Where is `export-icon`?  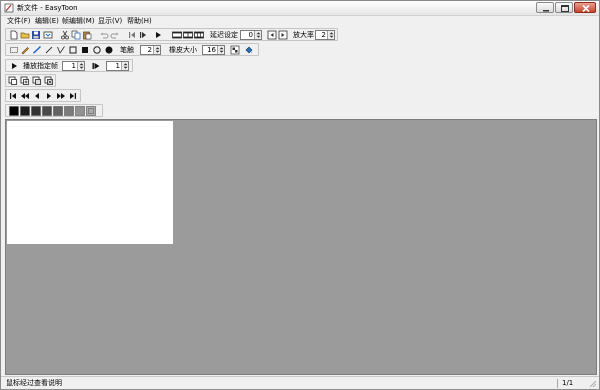 export-icon is located at coordinates (48, 35).